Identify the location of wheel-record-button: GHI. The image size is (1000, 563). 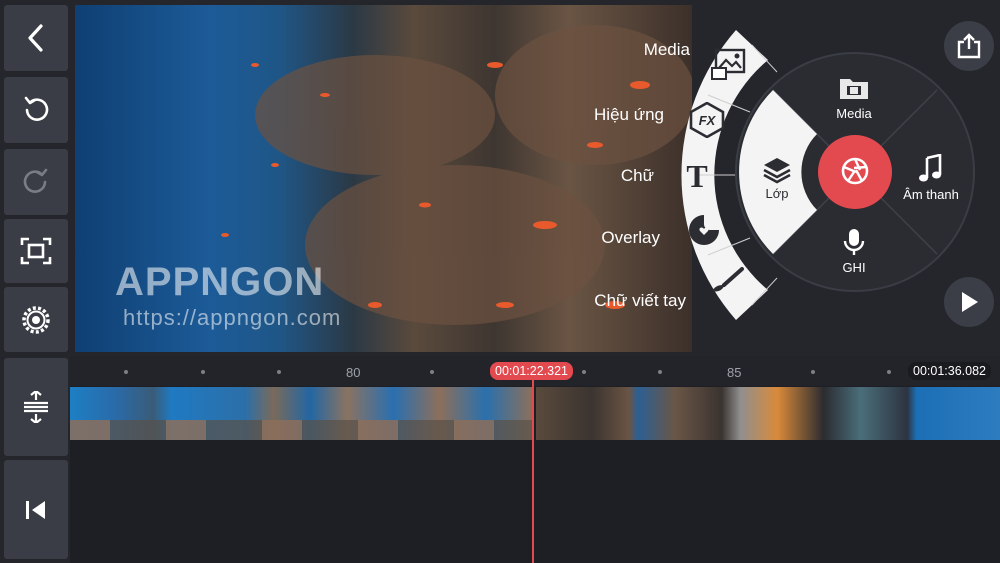
(854, 252).